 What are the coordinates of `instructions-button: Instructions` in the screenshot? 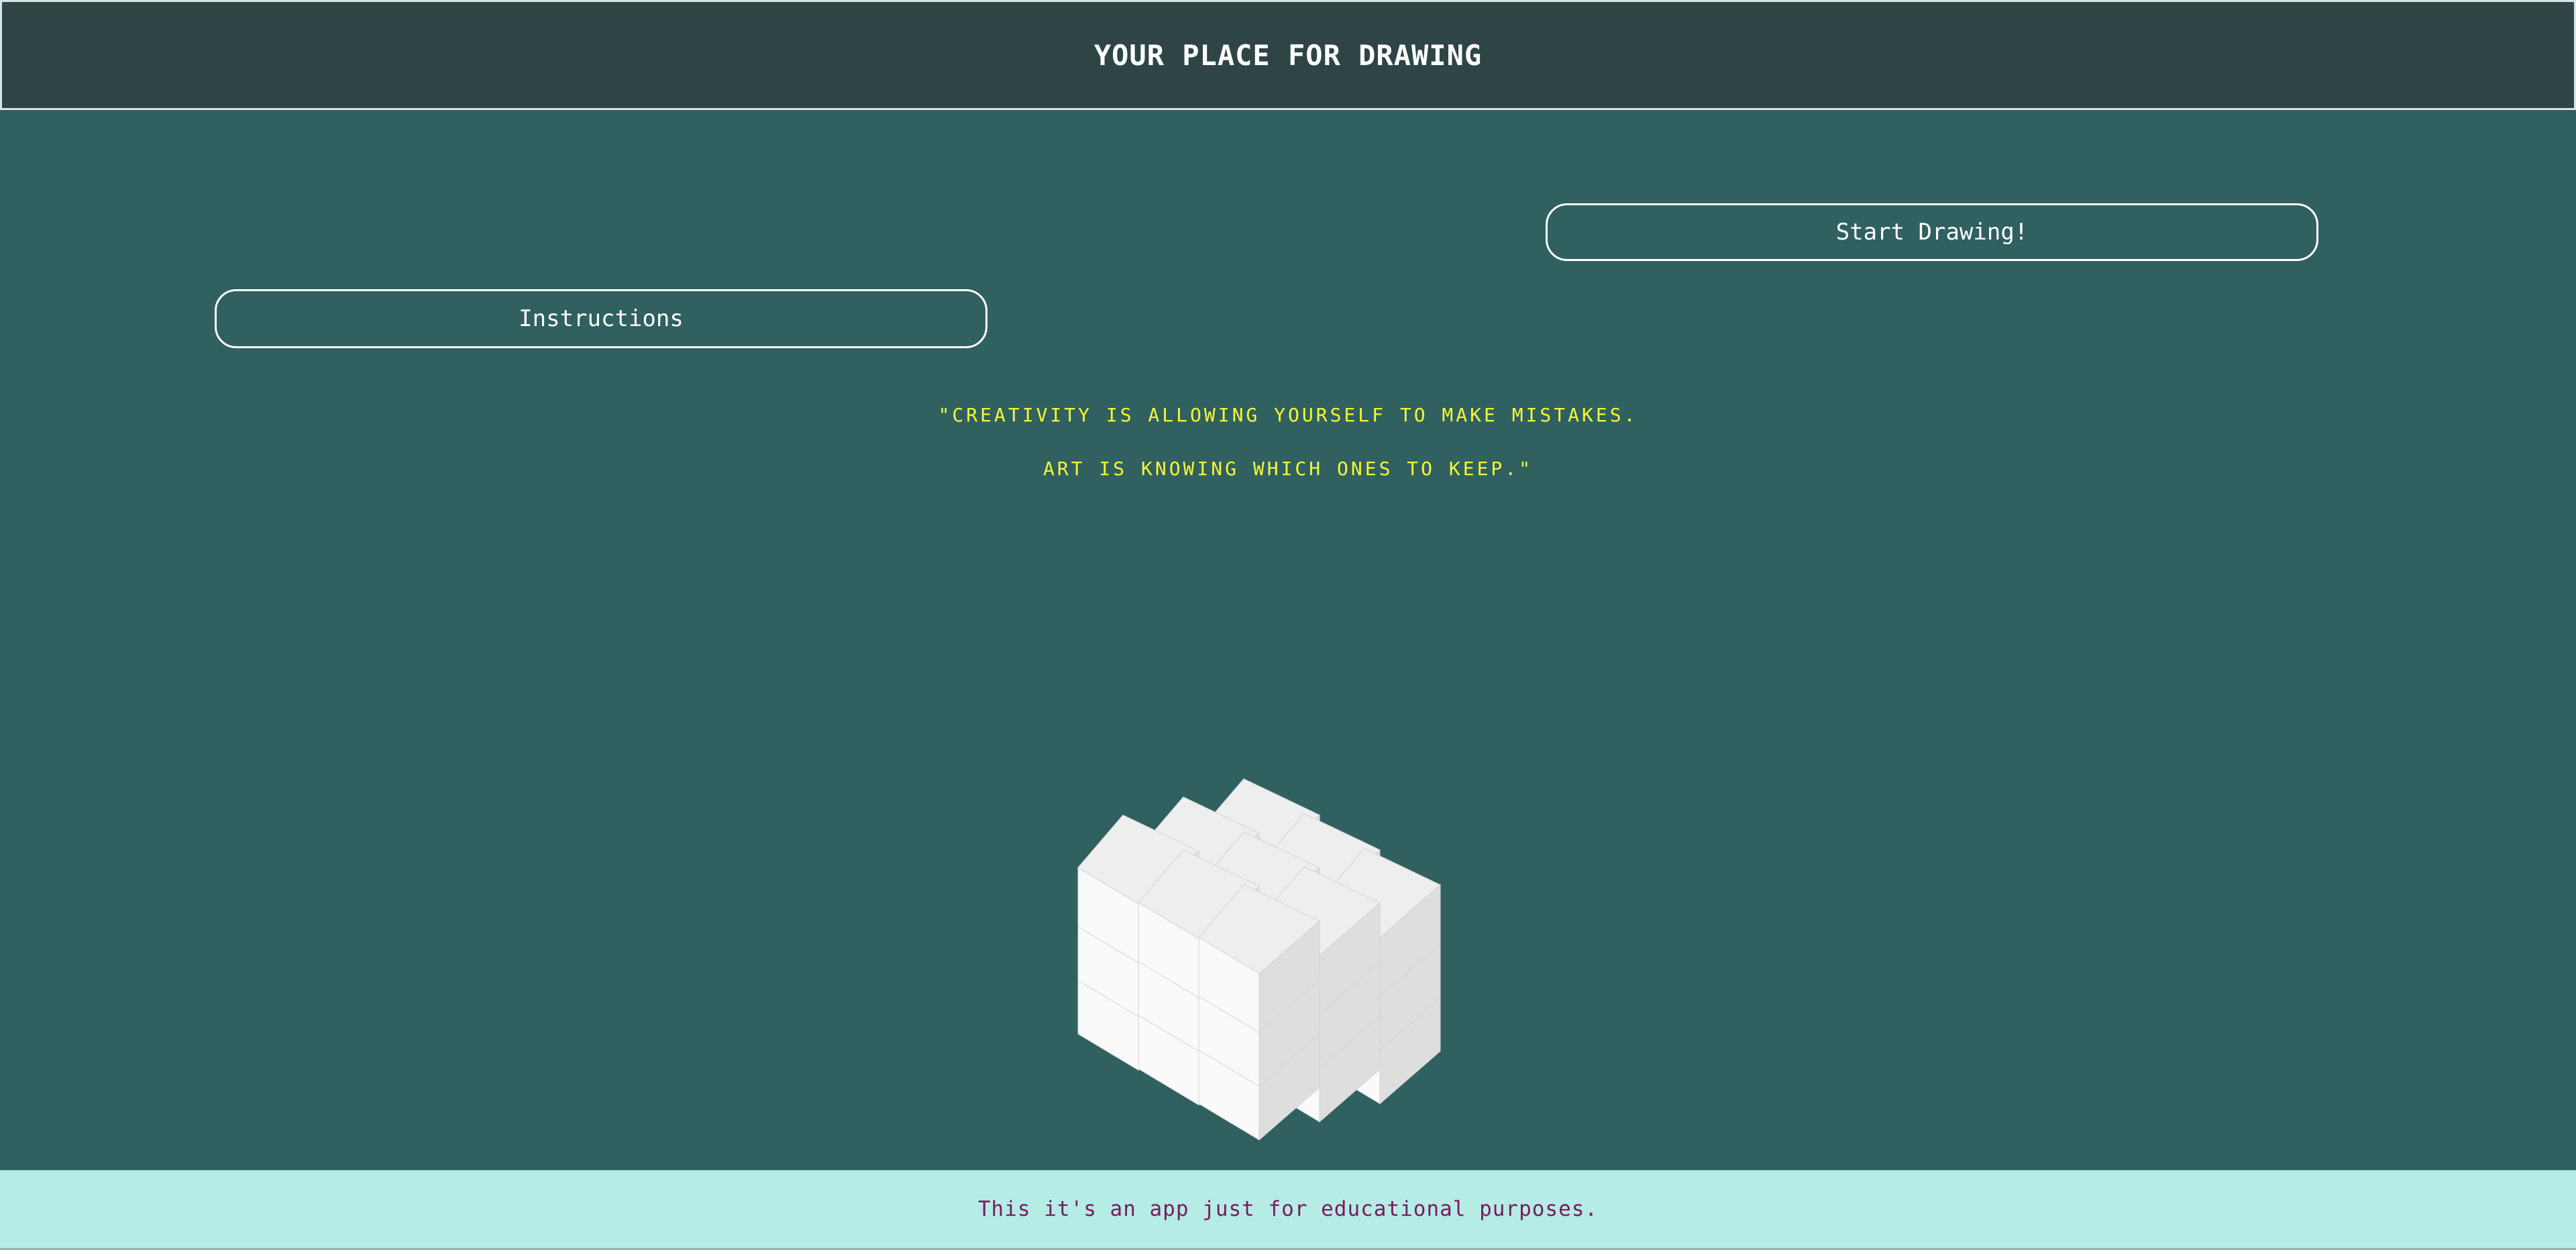 It's located at (601, 318).